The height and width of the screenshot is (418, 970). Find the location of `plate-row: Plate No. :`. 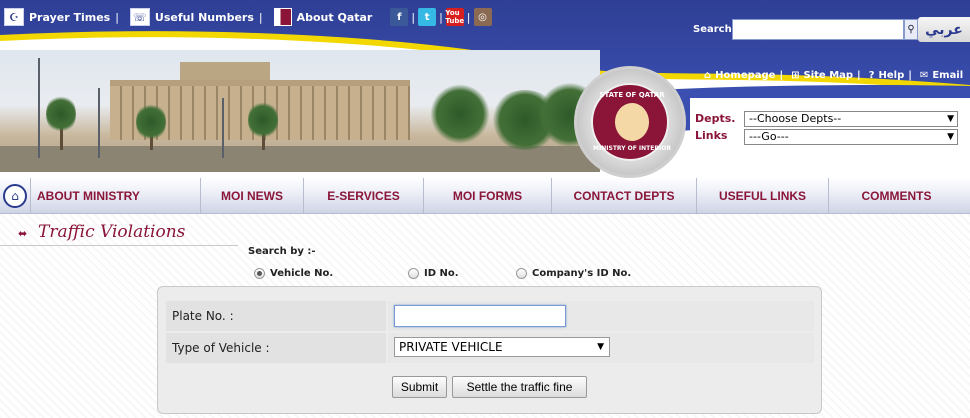

plate-row: Plate No. : is located at coordinates (490, 316).